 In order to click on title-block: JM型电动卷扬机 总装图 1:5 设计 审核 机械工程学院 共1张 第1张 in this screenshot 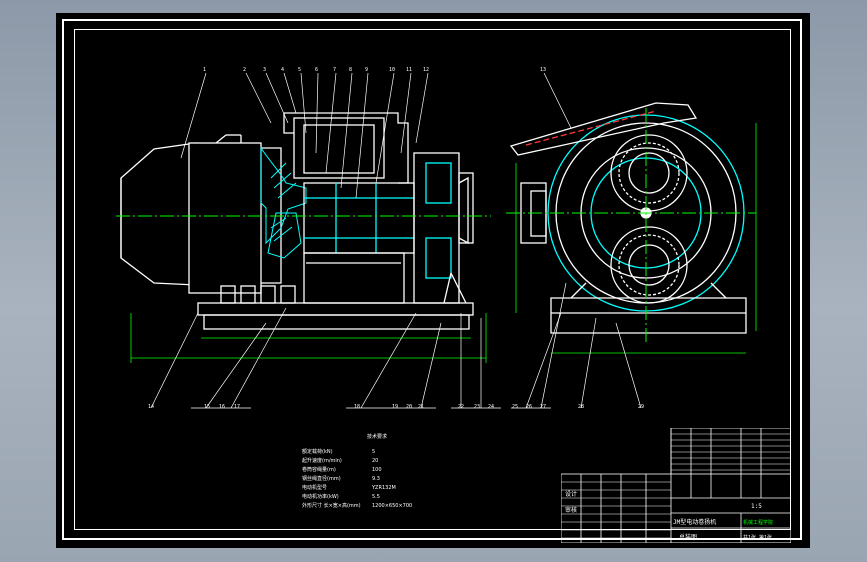, I will do `click(676, 485)`.